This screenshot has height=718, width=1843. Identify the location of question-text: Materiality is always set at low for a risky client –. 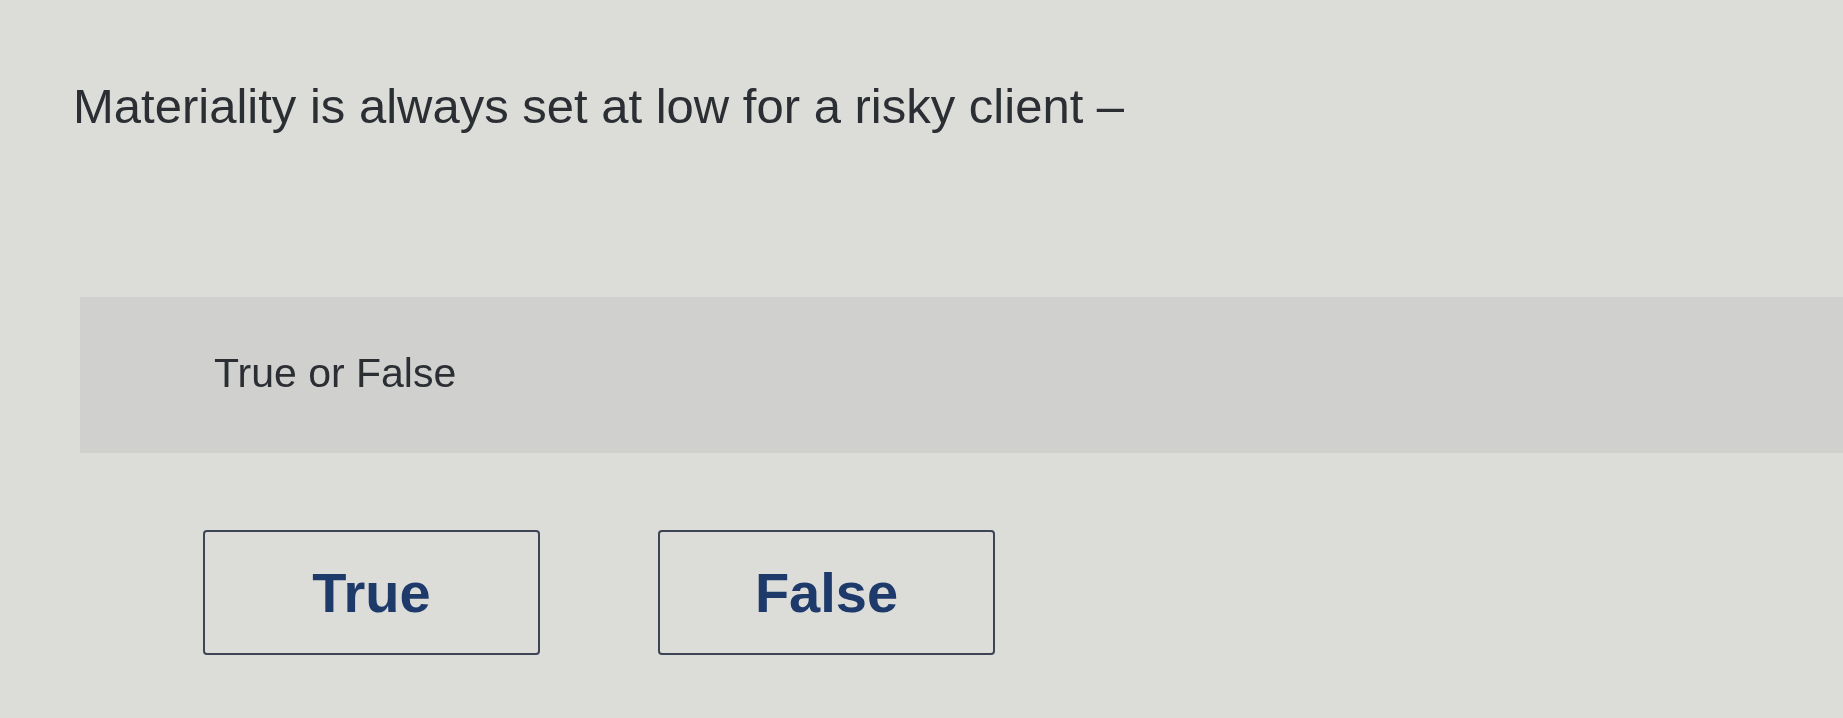
(599, 106).